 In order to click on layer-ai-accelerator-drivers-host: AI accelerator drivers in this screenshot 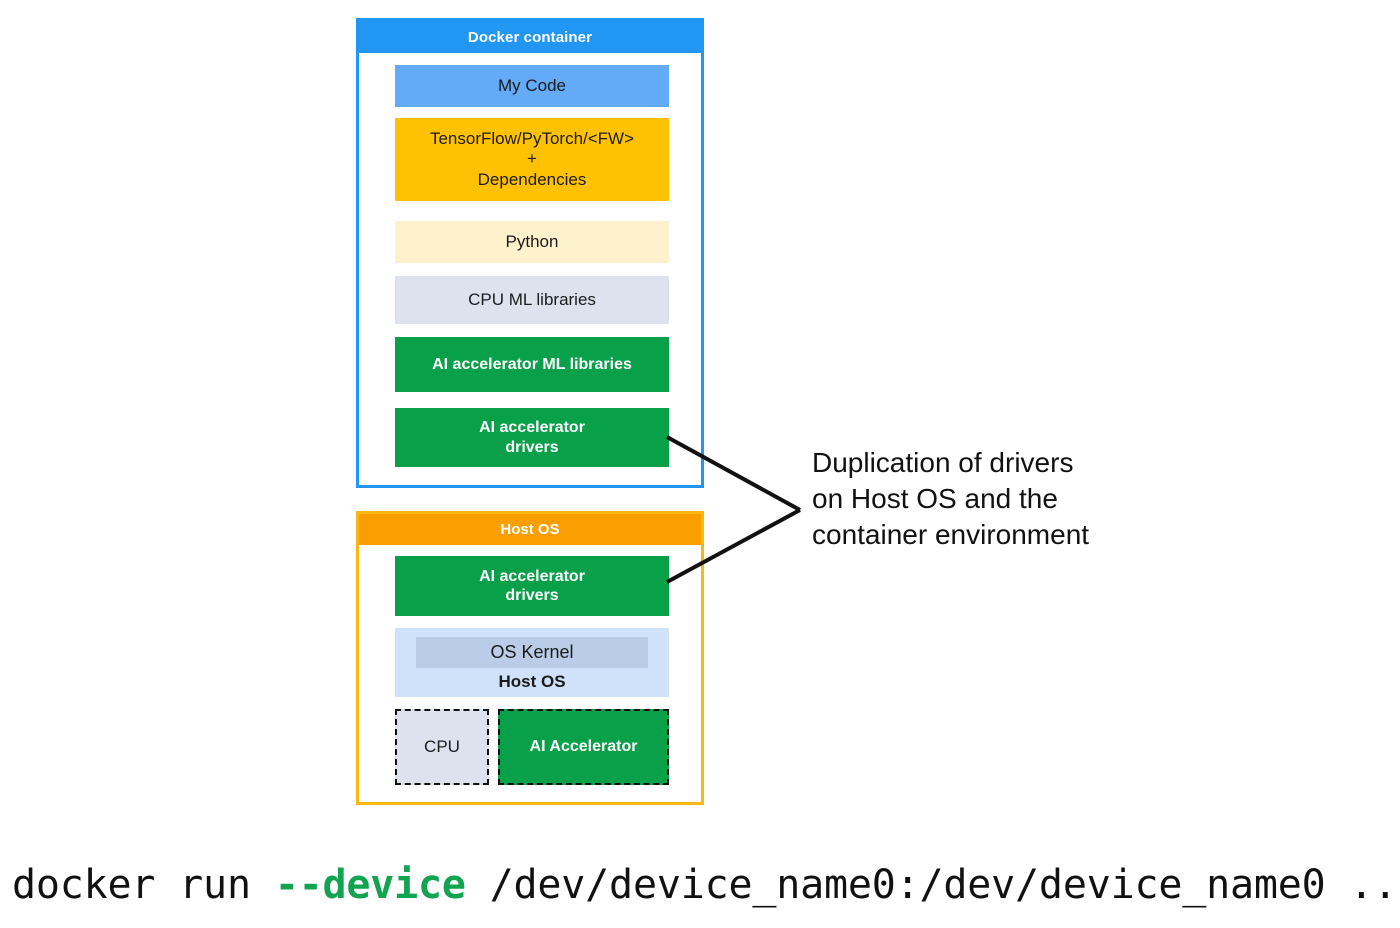, I will do `click(532, 586)`.